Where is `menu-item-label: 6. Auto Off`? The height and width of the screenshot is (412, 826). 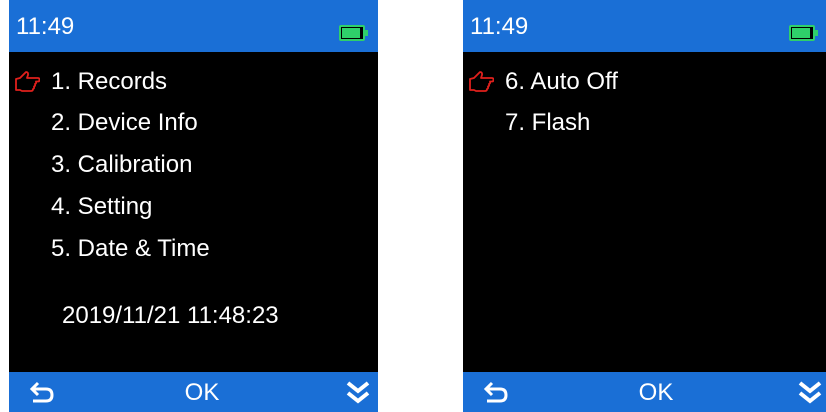 menu-item-label: 6. Auto Off is located at coordinates (561, 81).